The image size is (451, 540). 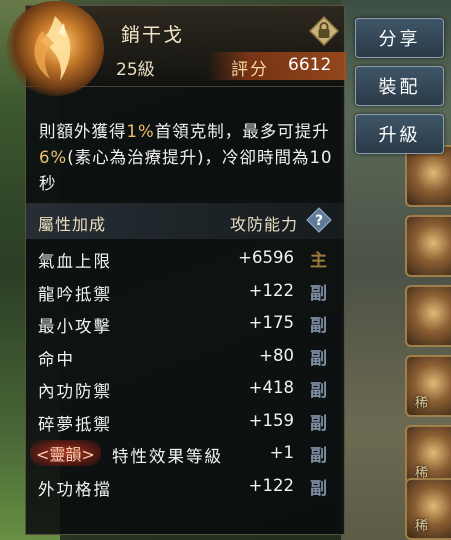 I want to click on attribute-row: 內功防禦 +418 副, so click(x=182, y=389).